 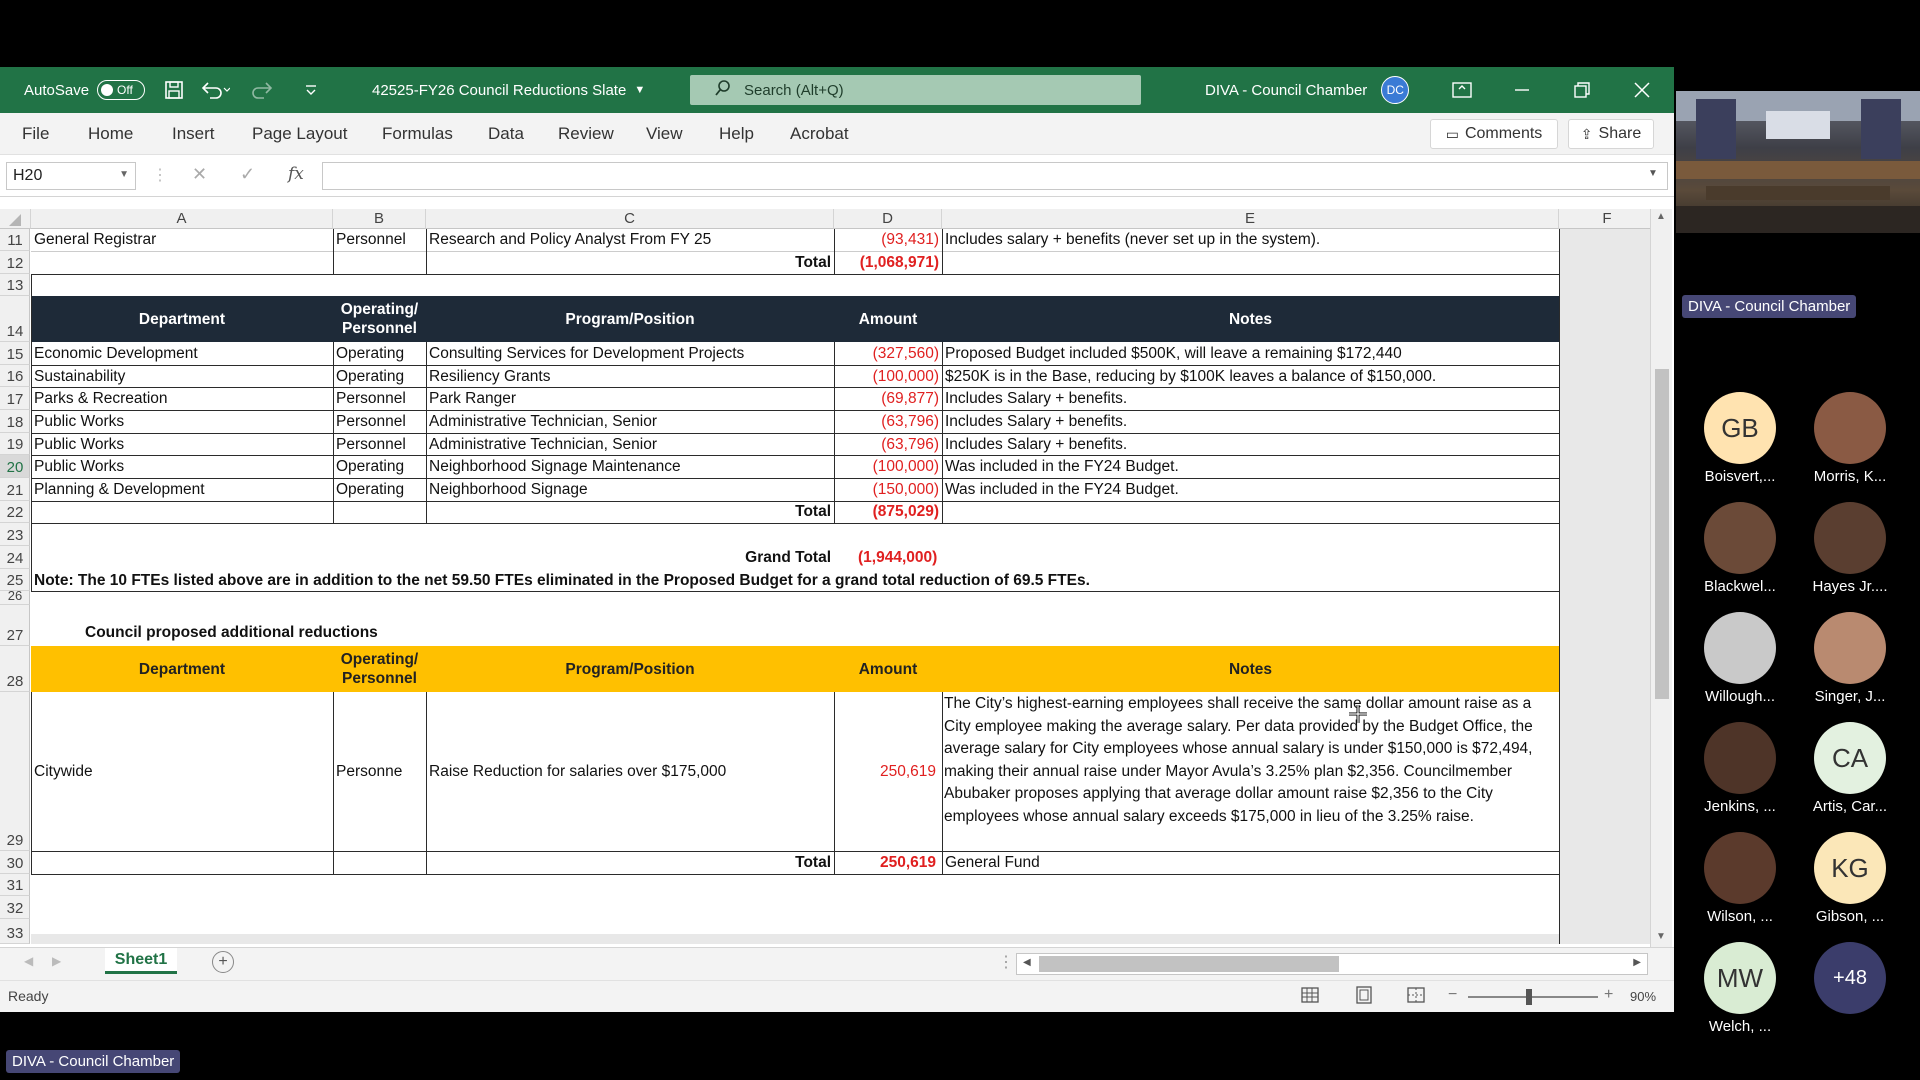 What do you see at coordinates (282, 633) in the screenshot?
I see `section-title: Council proposed additional reductions` at bounding box center [282, 633].